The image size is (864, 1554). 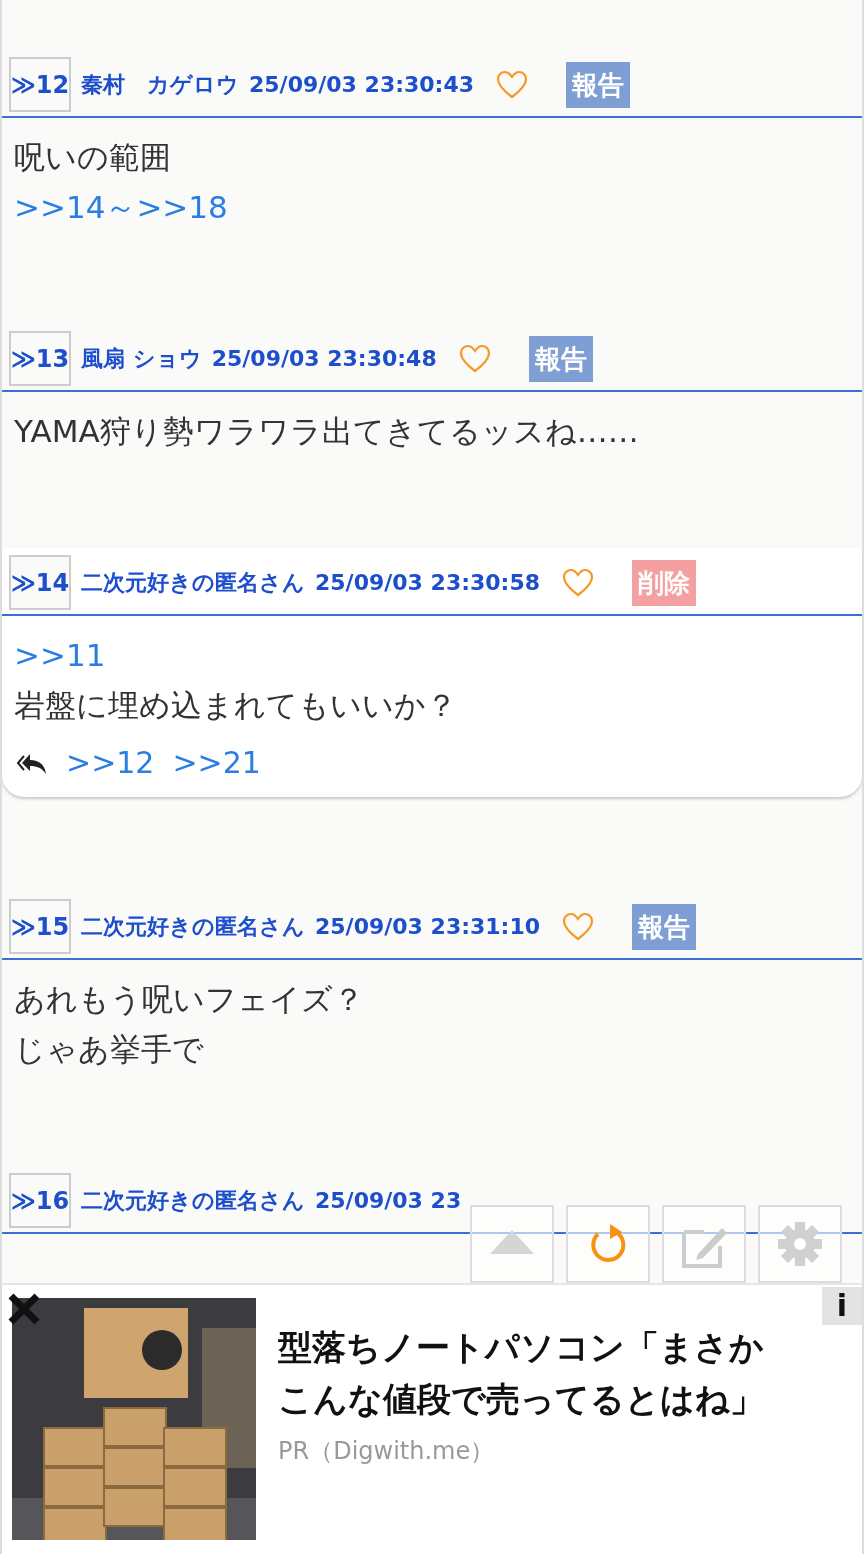 What do you see at coordinates (432, 655) in the screenshot?
I see `reply-link: >>11` at bounding box center [432, 655].